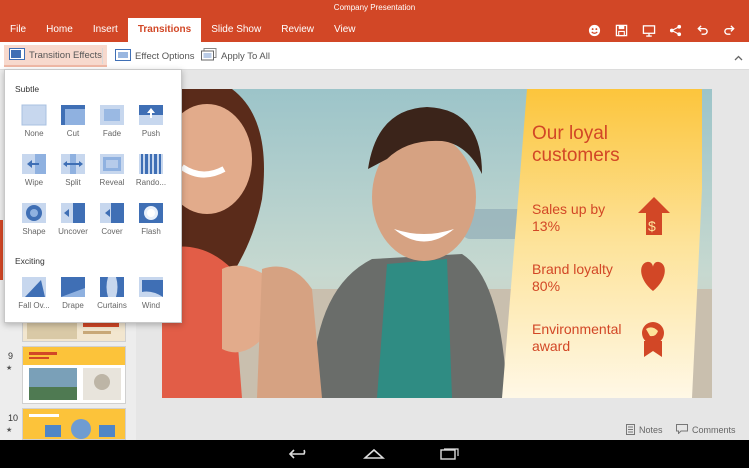 The image size is (749, 468). Describe the element at coordinates (151, 133) in the screenshot. I see `effect-push-label: Push` at that location.